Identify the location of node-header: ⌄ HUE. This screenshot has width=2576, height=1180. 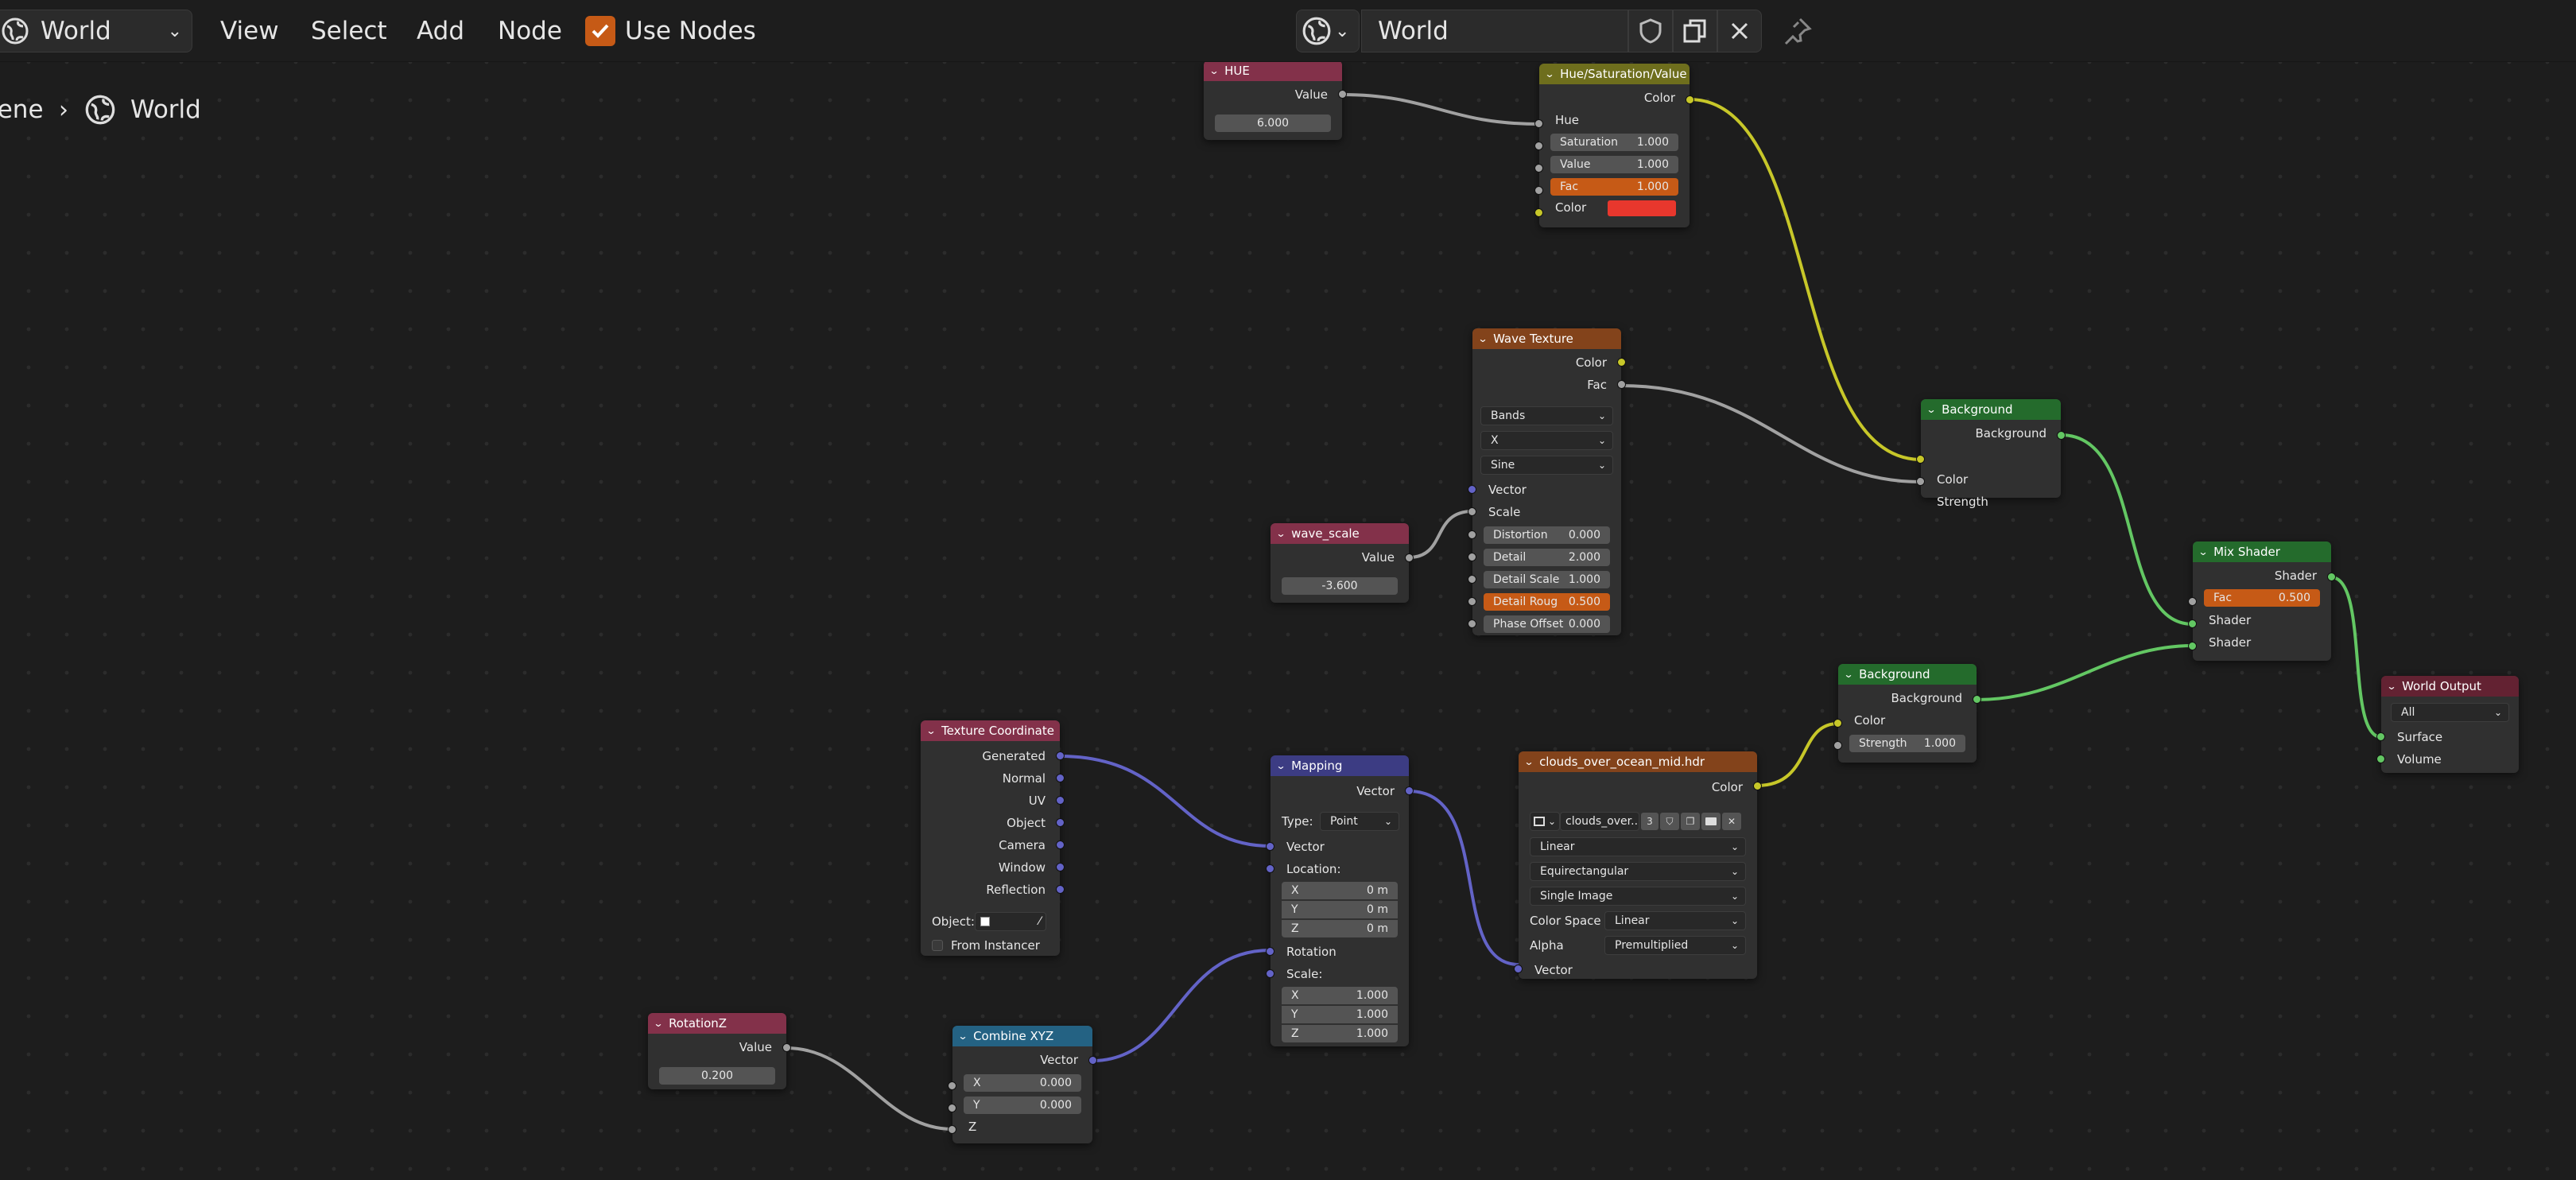
(1273, 70).